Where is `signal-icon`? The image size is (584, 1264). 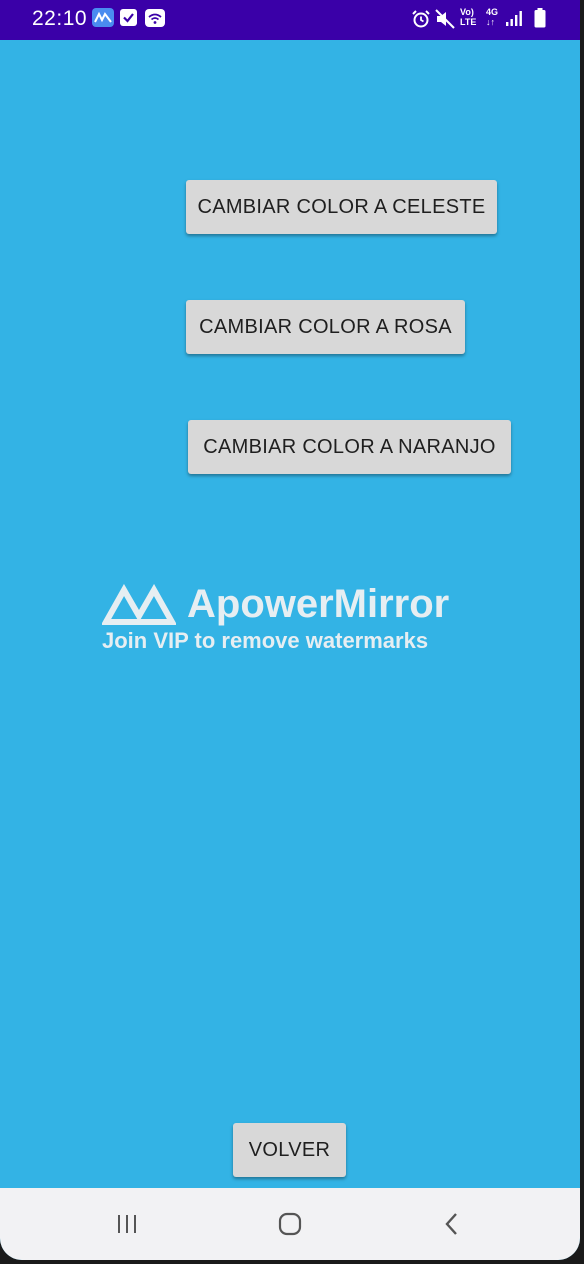 signal-icon is located at coordinates (514, 18).